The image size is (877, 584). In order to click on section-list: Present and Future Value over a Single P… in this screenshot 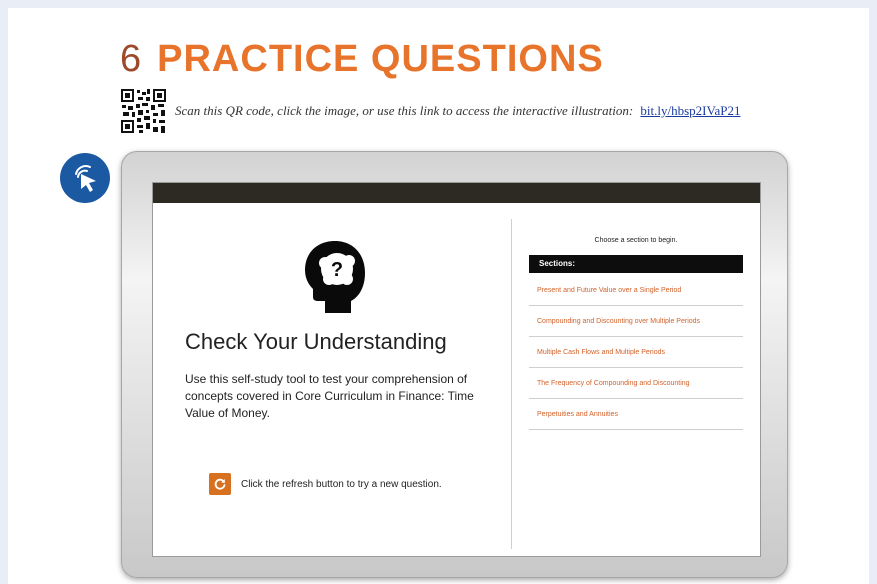, I will do `click(636, 352)`.